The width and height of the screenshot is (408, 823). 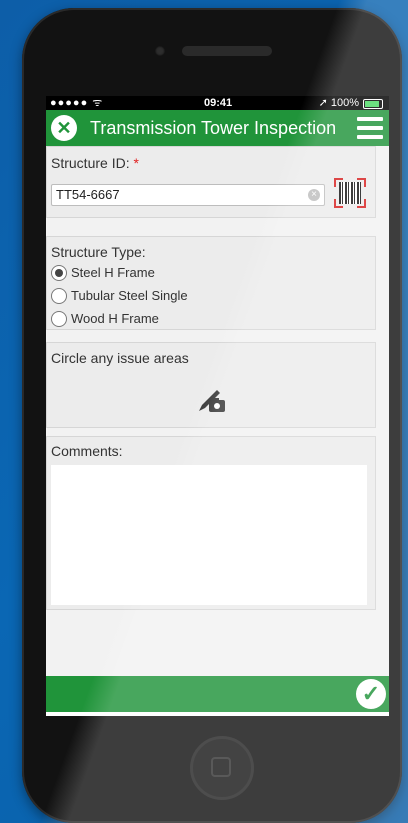 What do you see at coordinates (373, 104) in the screenshot?
I see `battery-icon` at bounding box center [373, 104].